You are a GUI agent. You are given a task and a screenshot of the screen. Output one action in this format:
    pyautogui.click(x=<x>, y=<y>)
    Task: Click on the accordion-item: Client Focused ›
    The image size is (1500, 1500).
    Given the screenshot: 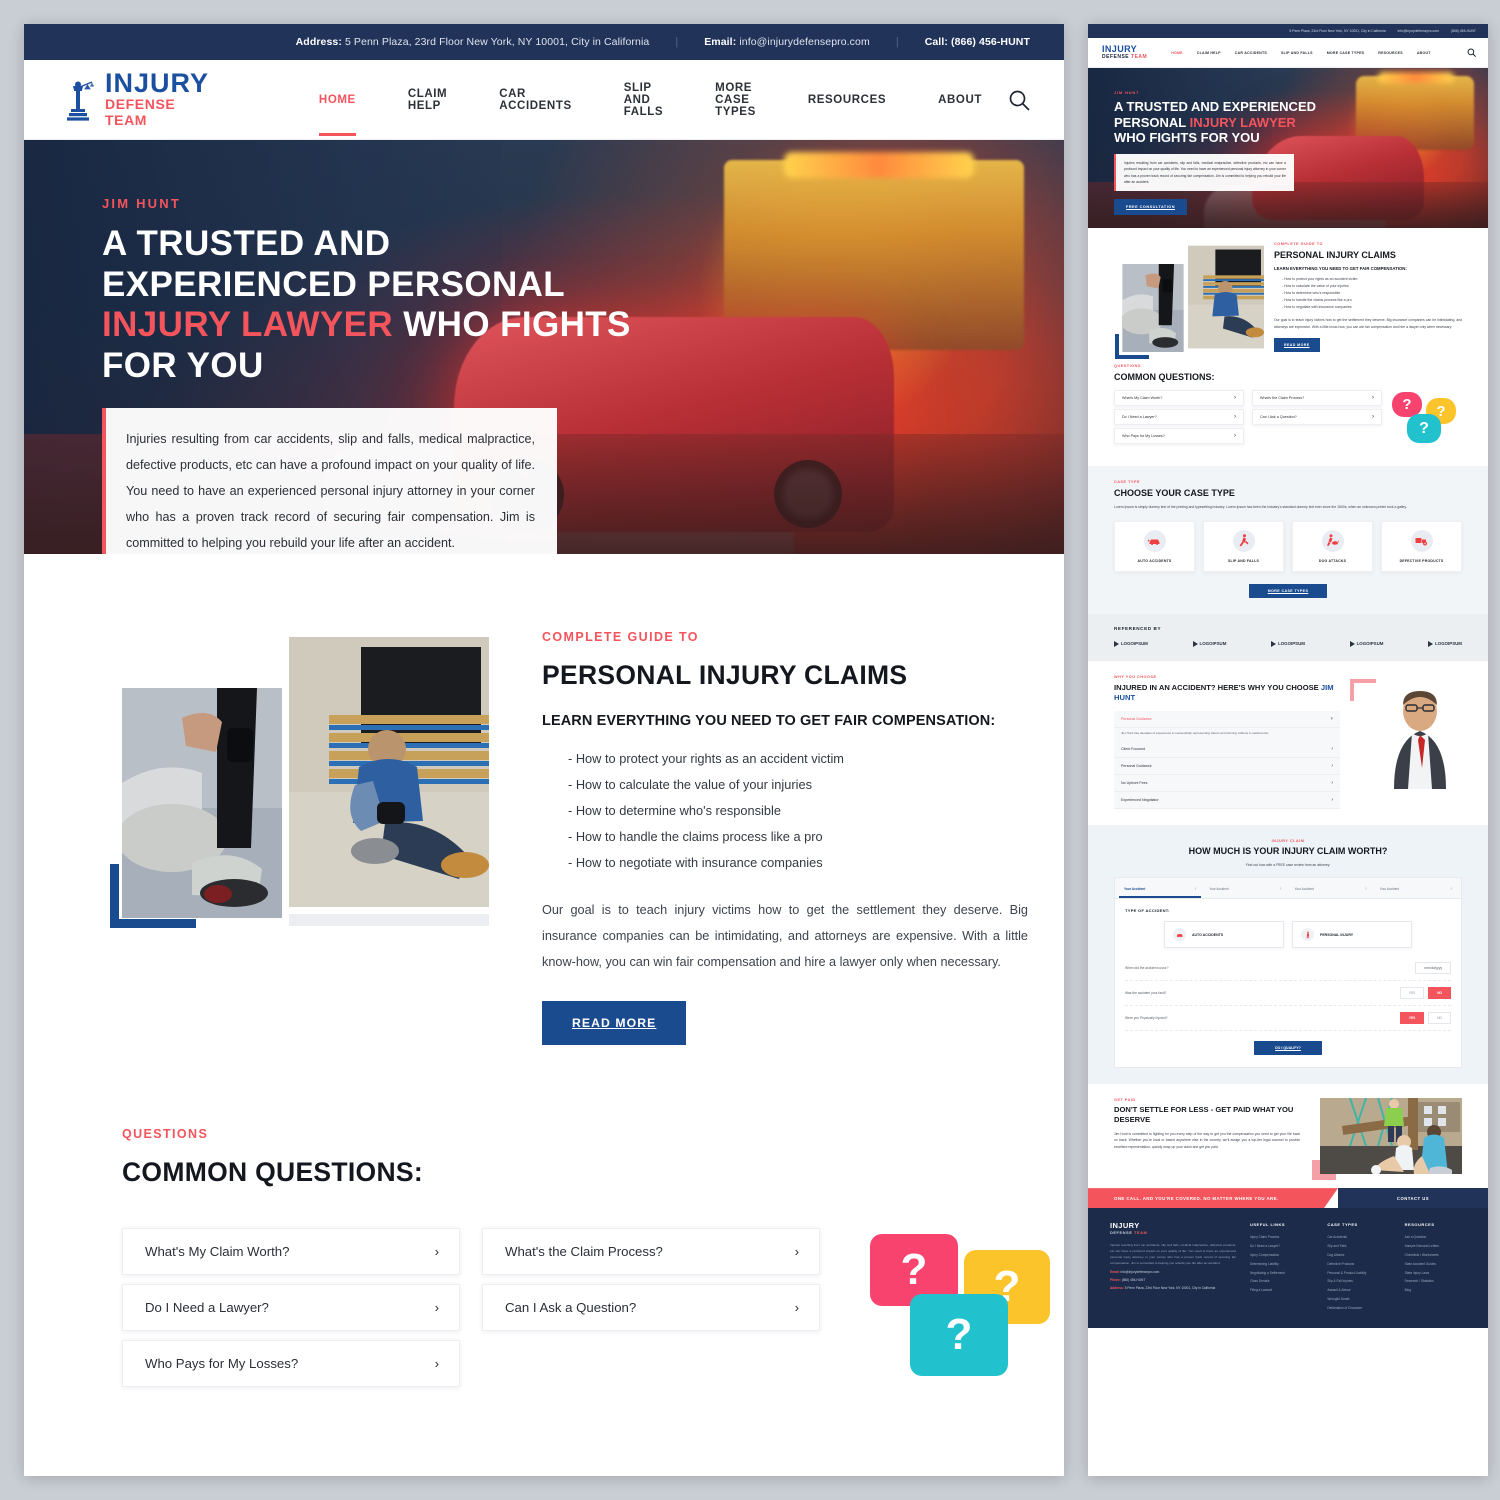 What is the action you would take?
    pyautogui.click(x=1227, y=750)
    